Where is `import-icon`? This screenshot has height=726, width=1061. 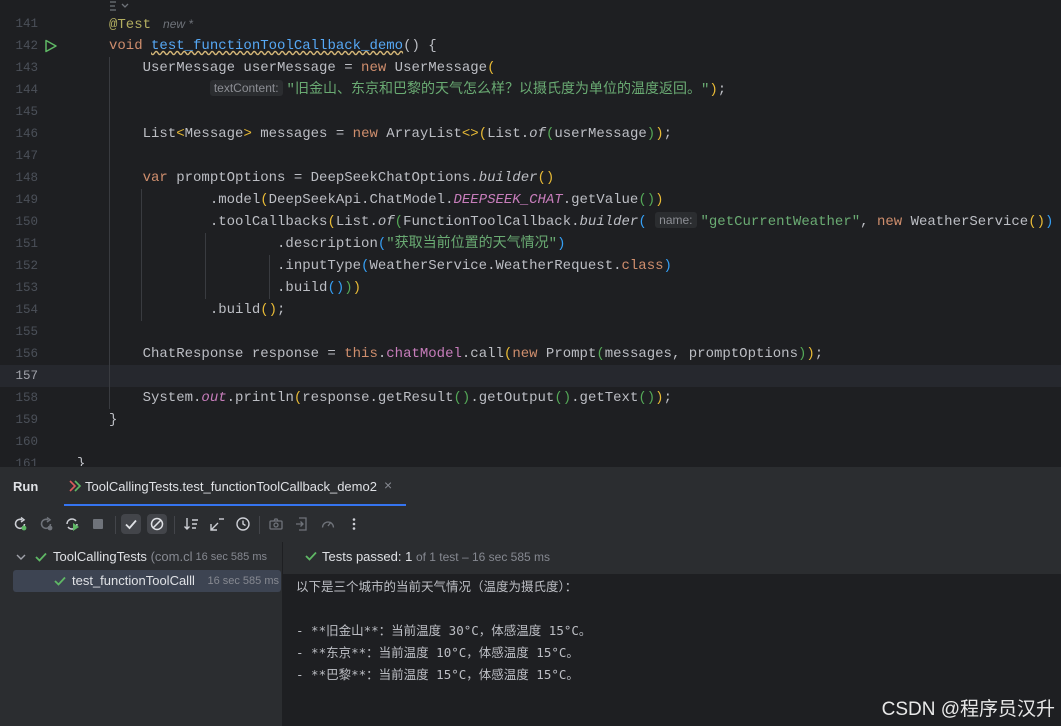
import-icon is located at coordinates (301, 524).